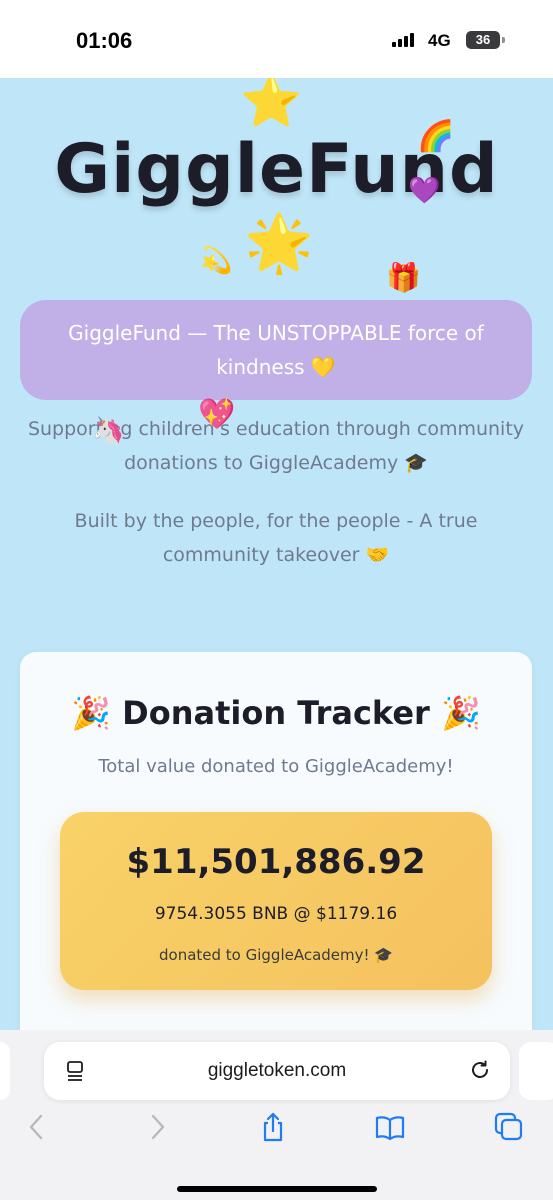 This screenshot has height=1200, width=553. Describe the element at coordinates (37, 1127) in the screenshot. I see `back-icon` at that location.